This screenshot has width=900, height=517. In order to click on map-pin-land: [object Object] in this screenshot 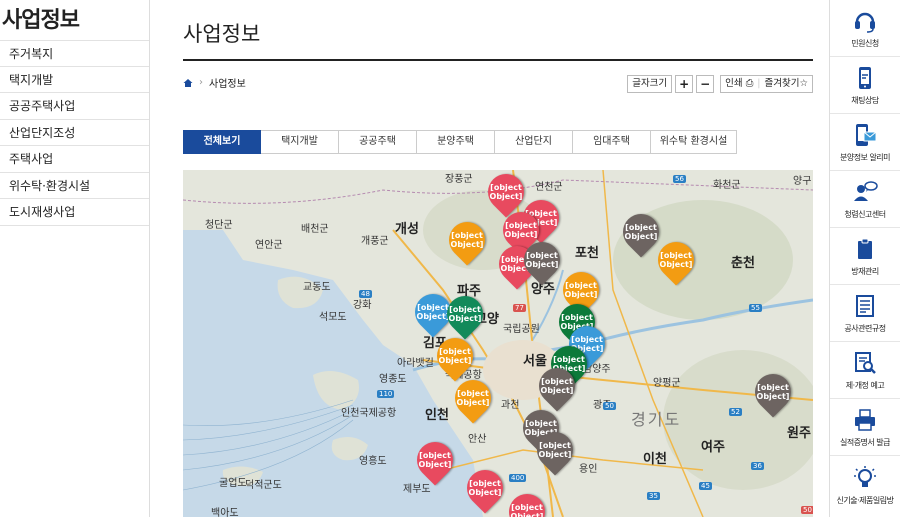, I will do `click(465, 314)`.